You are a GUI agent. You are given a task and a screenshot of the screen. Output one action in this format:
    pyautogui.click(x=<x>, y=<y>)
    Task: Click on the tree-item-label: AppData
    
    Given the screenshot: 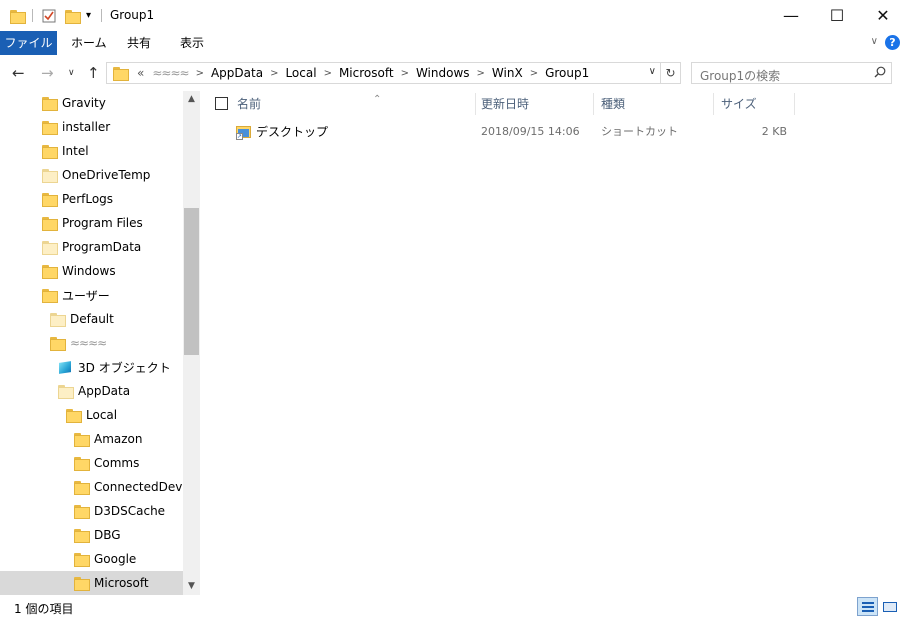 What is the action you would take?
    pyautogui.click(x=104, y=391)
    